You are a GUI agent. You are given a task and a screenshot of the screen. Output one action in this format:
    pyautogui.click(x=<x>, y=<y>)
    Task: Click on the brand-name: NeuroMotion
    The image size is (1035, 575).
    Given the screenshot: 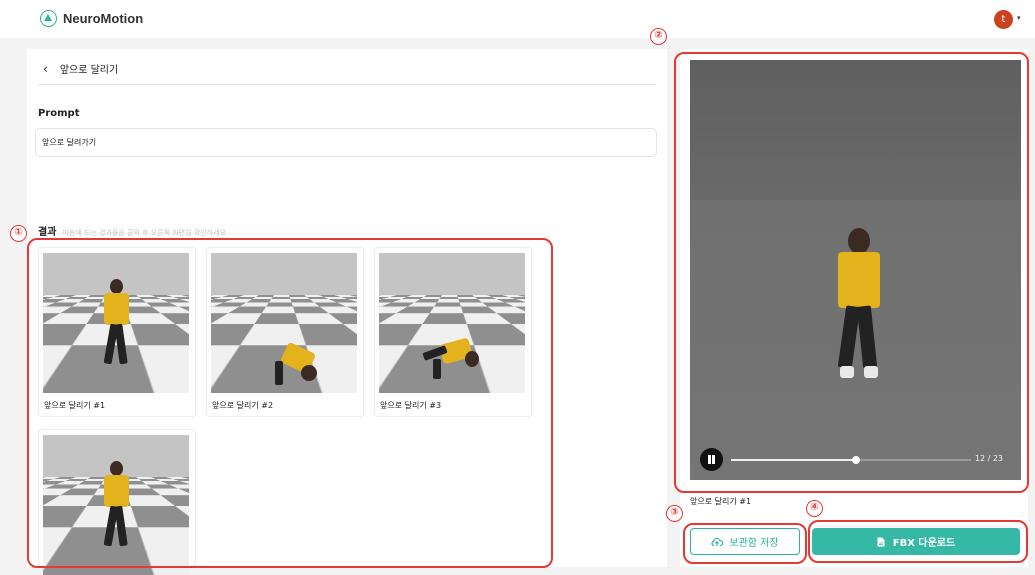 What is the action you would take?
    pyautogui.click(x=103, y=18)
    